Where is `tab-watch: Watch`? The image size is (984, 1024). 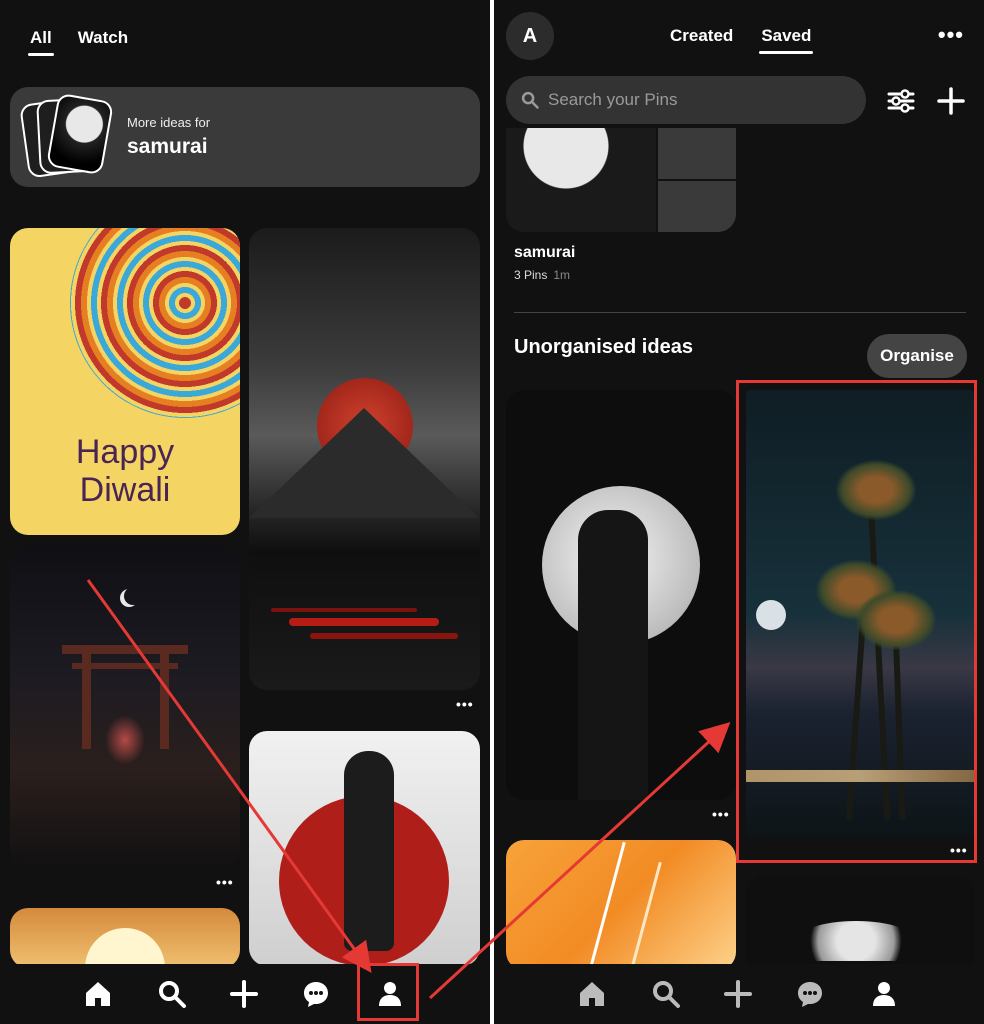
tab-watch: Watch is located at coordinates (103, 38).